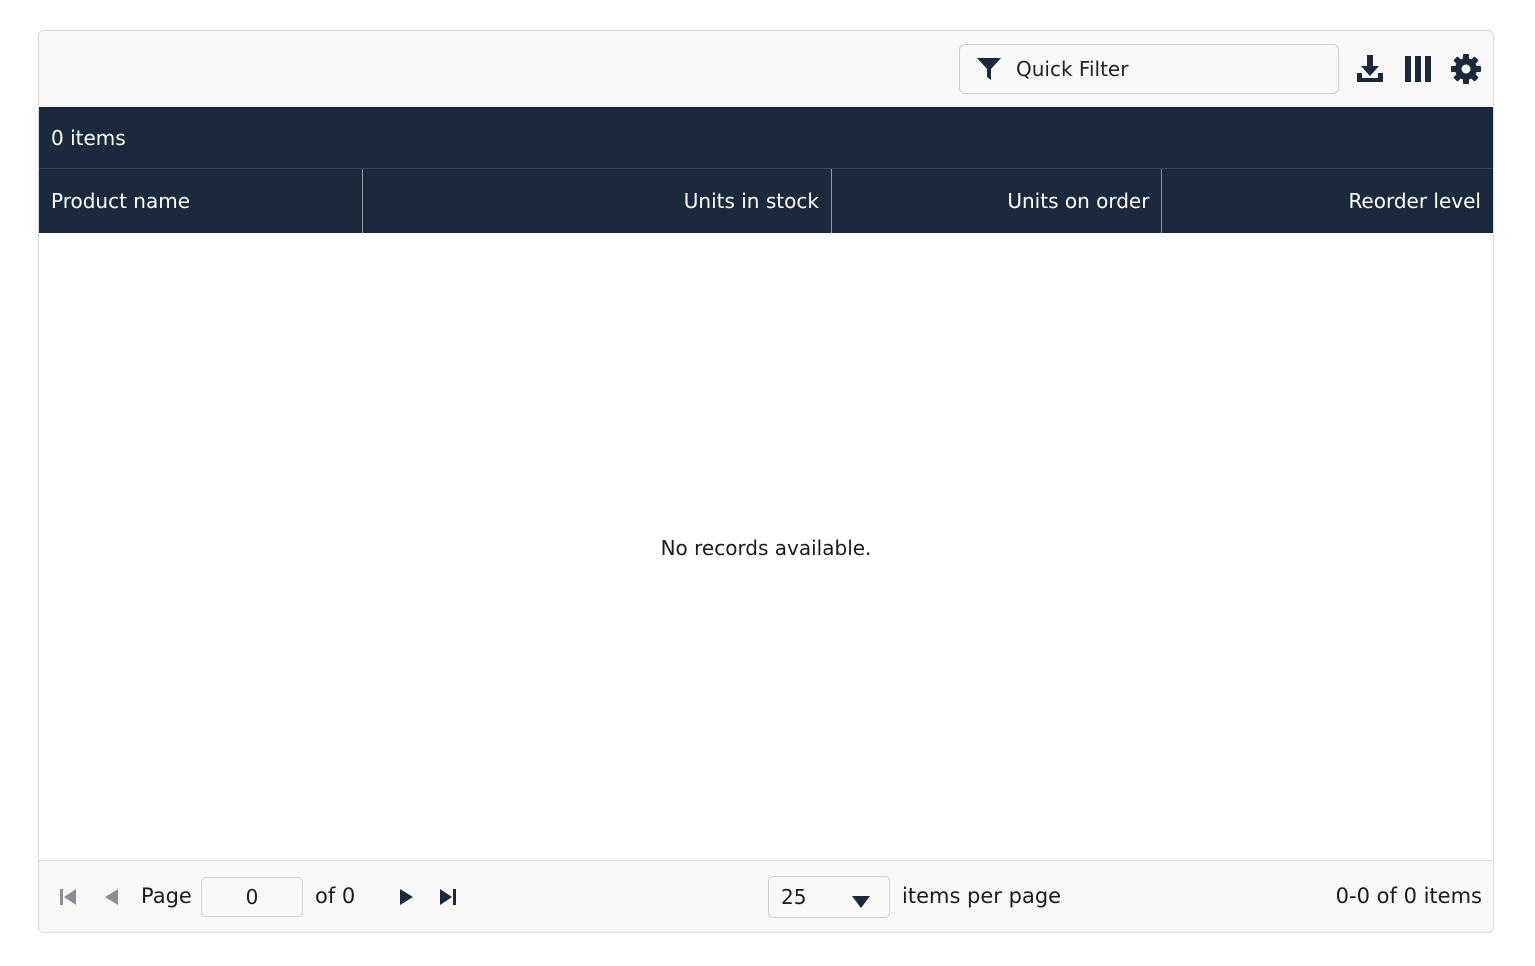 The height and width of the screenshot is (966, 1535). I want to click on item-count-label: 0 items, so click(88, 137).